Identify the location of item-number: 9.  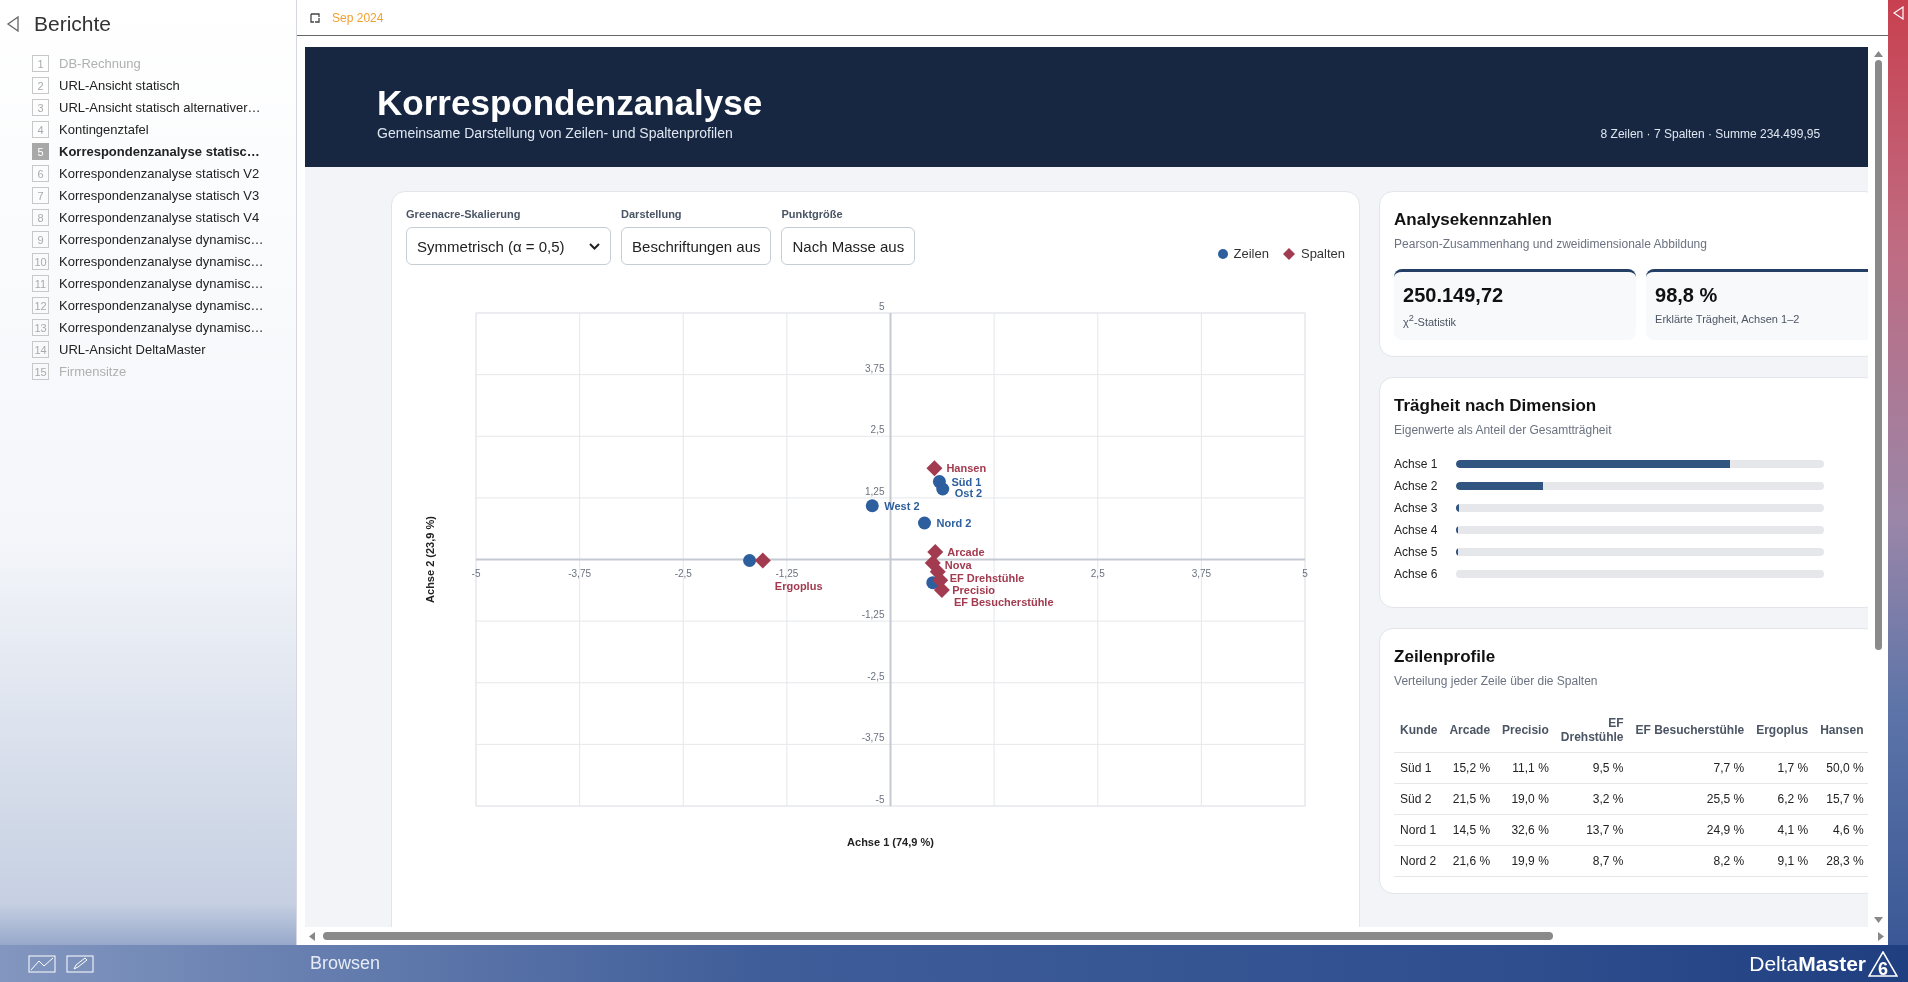
(40, 239).